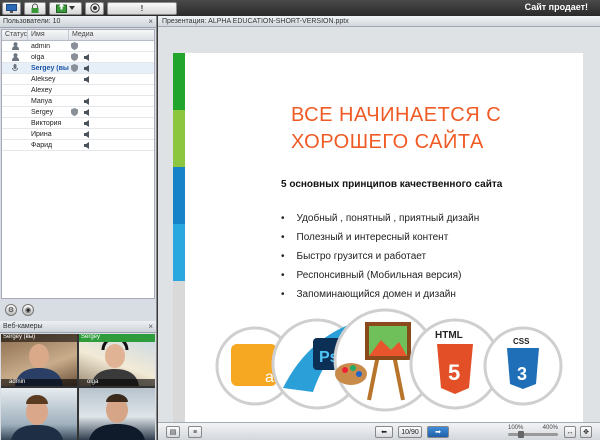  I want to click on next-slide-button: ➡, so click(438, 432).